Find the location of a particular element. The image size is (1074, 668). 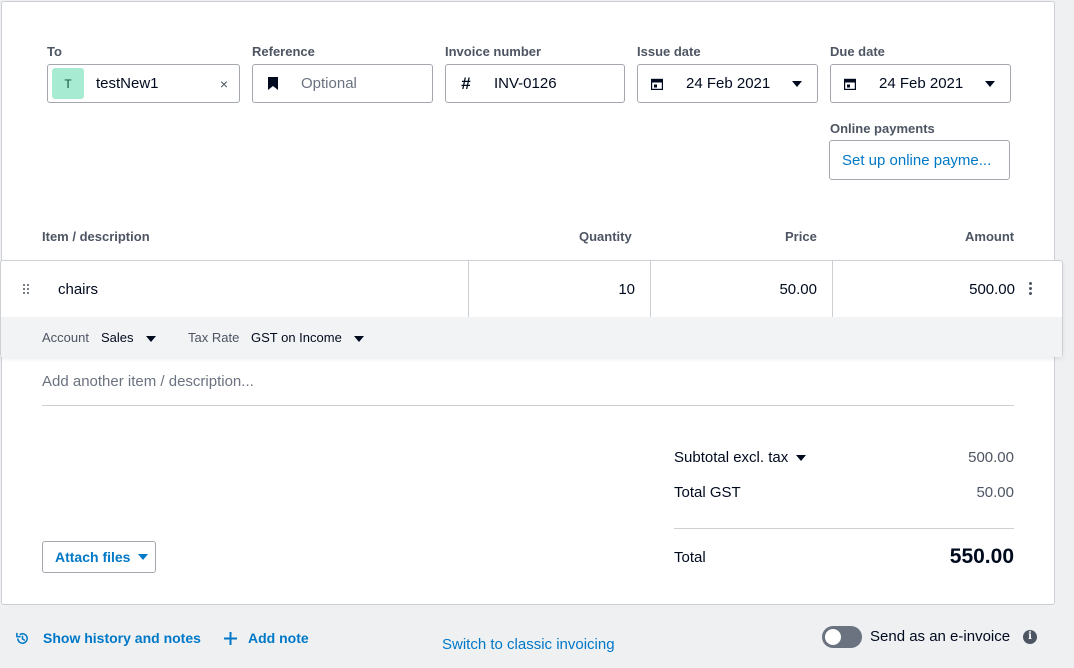

contact-name: testNew1 is located at coordinates (127, 83).